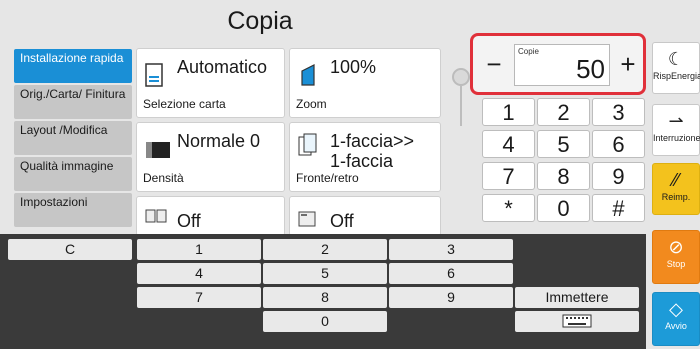 The width and height of the screenshot is (700, 349). I want to click on nav-item-layout: Layout /Modifica, so click(73, 138).